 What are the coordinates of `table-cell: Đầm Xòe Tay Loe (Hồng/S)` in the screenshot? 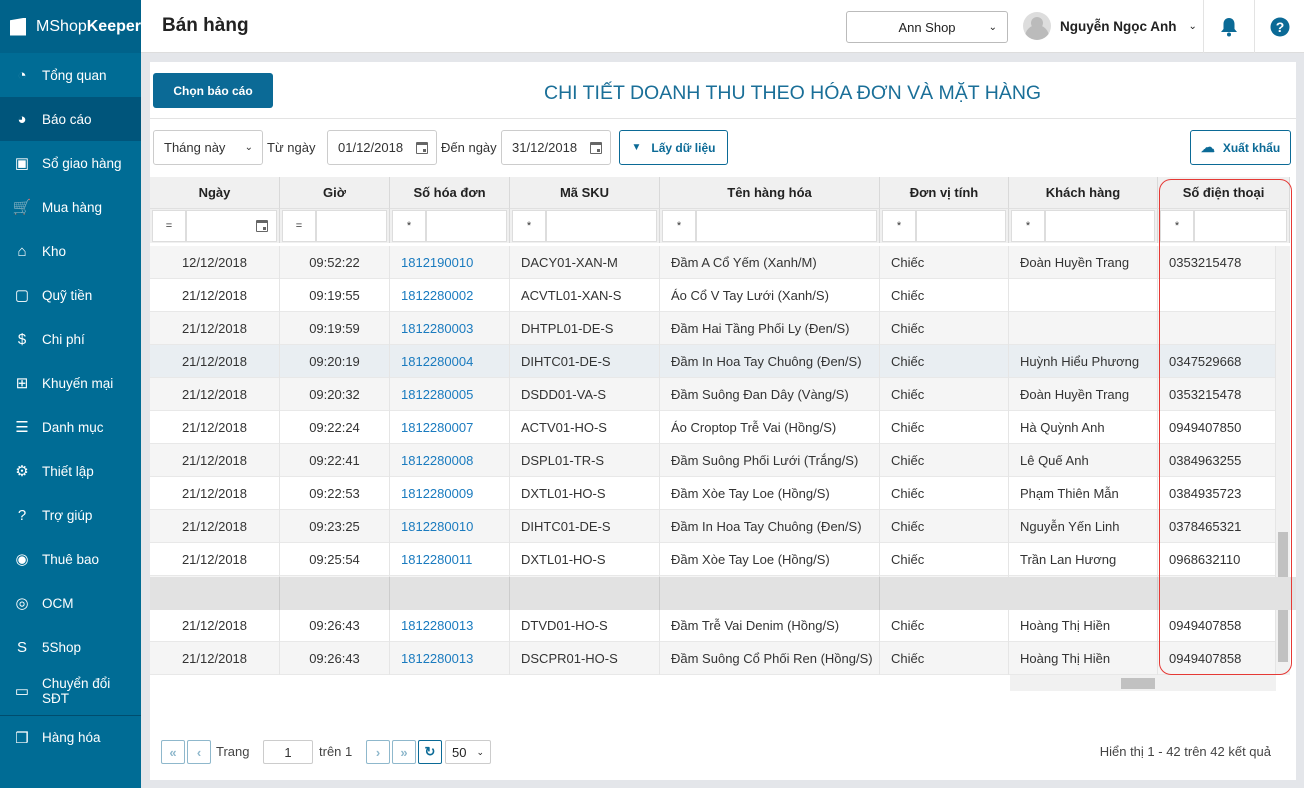 It's located at (770, 493).